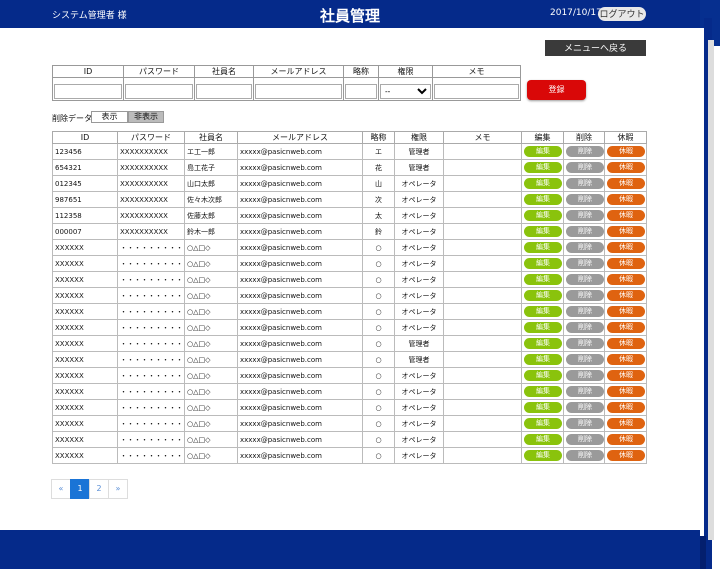 Image resolution: width=720 pixels, height=569 pixels. What do you see at coordinates (109, 117) in the screenshot?
I see `show-deleted-button: 表示` at bounding box center [109, 117].